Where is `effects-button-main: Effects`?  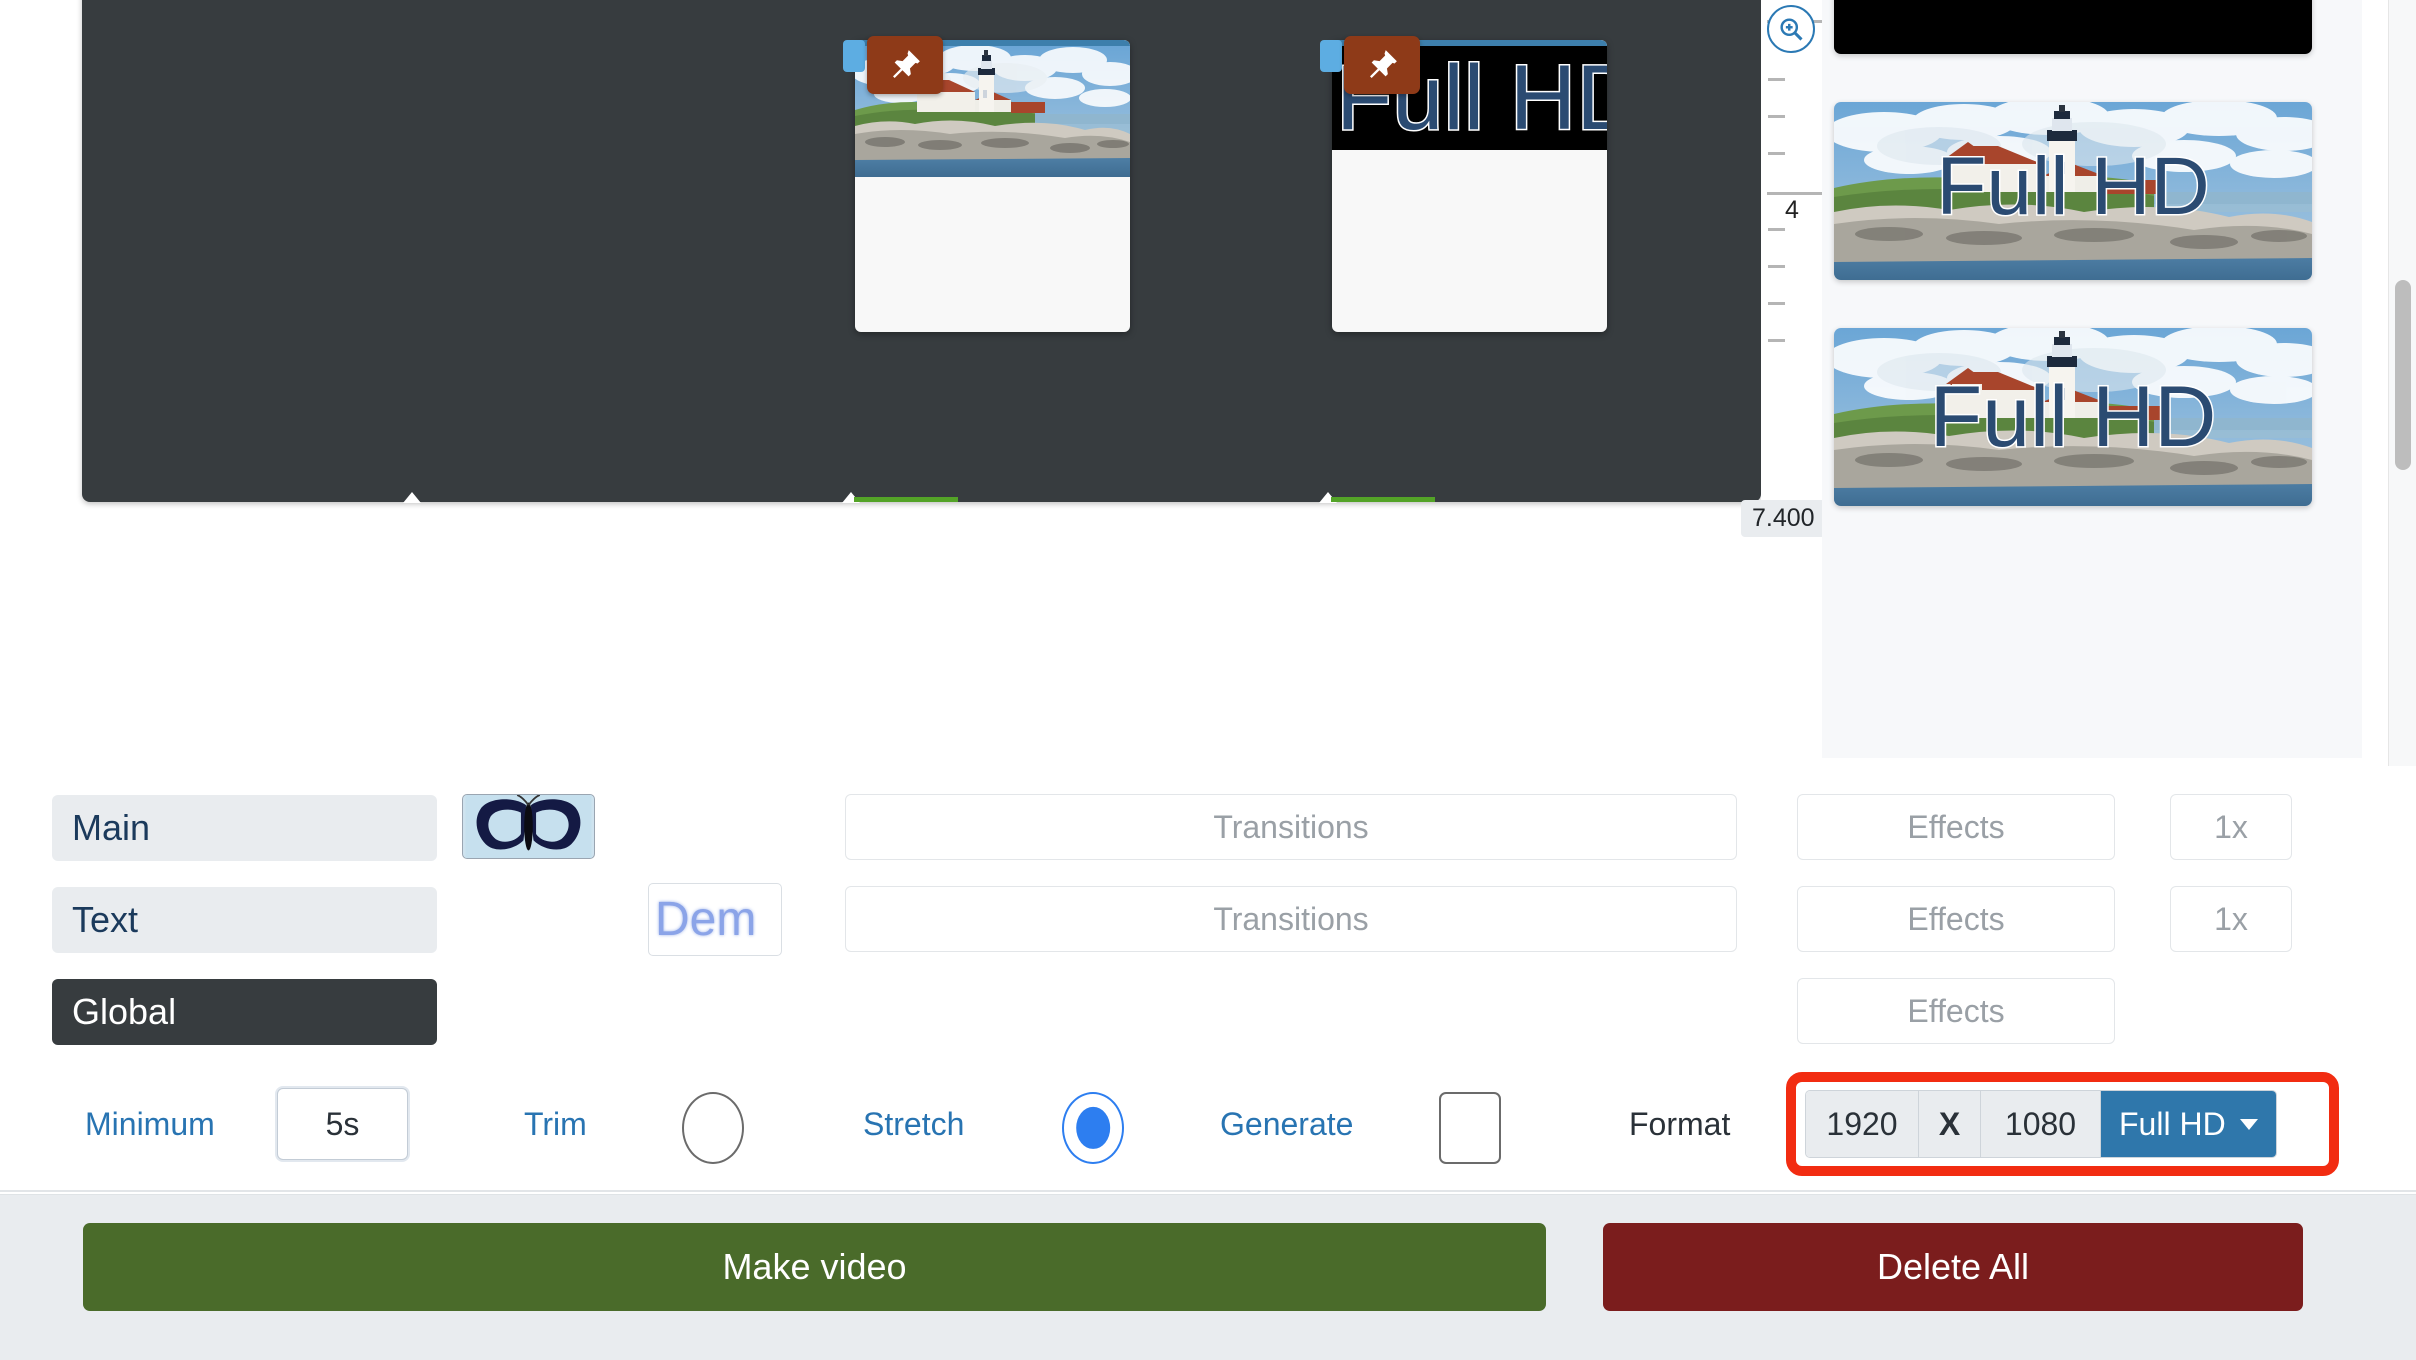 effects-button-main: Effects is located at coordinates (1956, 827).